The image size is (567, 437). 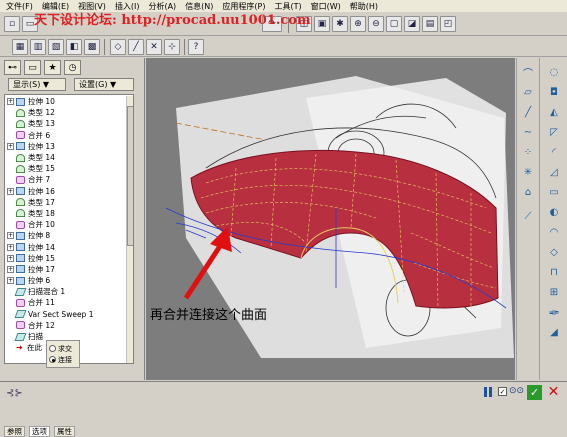 I want to click on datum-curve-icon: ⌒, so click(x=528, y=72).